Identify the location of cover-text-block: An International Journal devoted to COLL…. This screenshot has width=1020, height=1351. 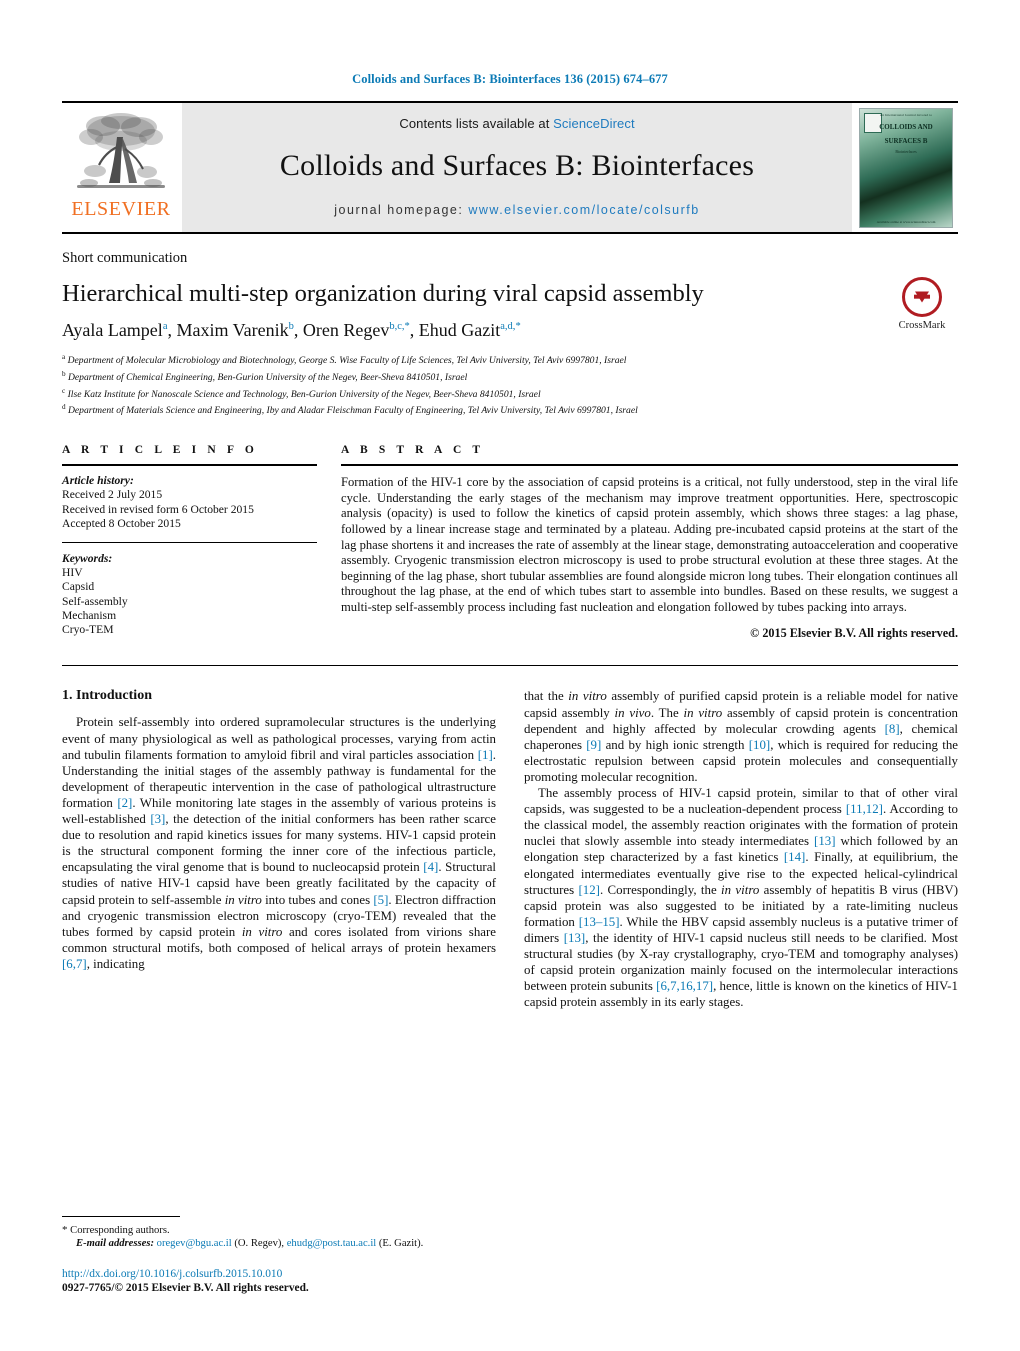
(906, 133).